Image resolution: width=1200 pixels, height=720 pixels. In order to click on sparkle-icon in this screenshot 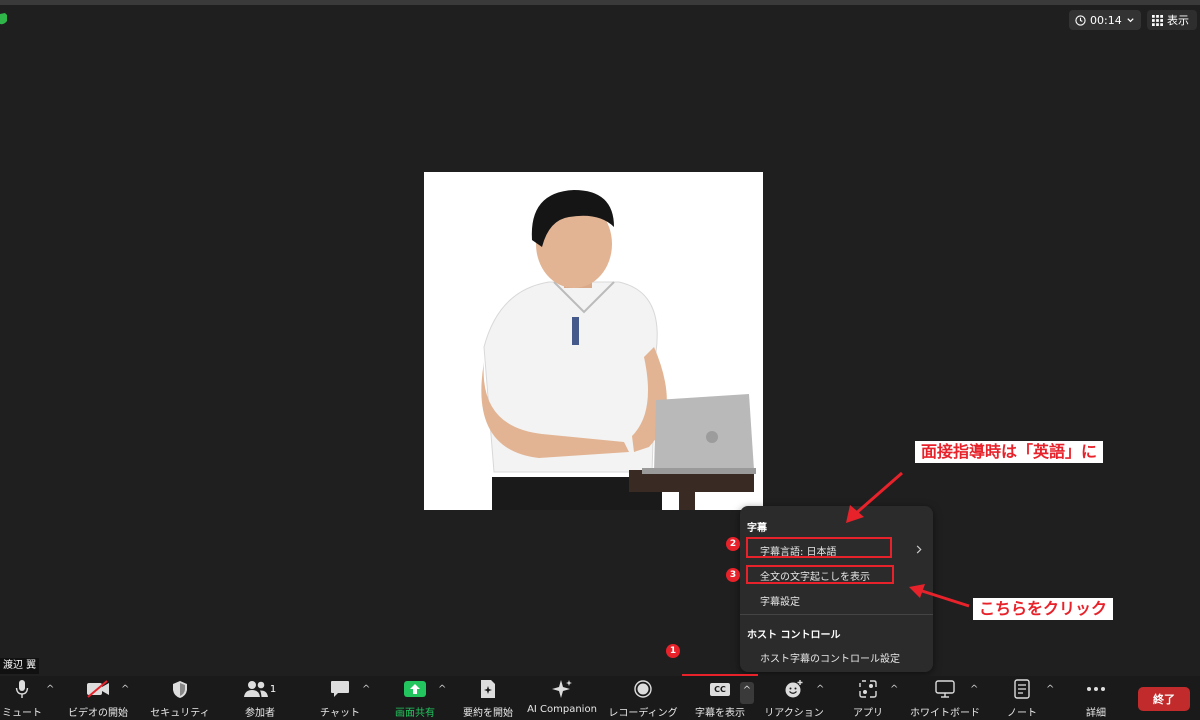, I will do `click(562, 689)`.